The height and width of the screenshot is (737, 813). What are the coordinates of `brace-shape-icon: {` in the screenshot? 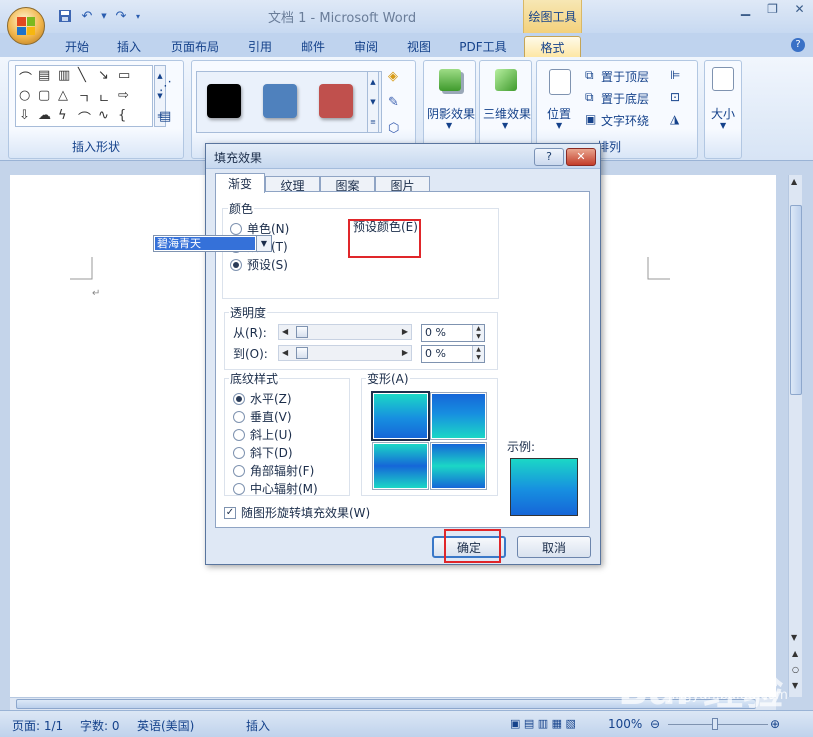 It's located at (122, 115).